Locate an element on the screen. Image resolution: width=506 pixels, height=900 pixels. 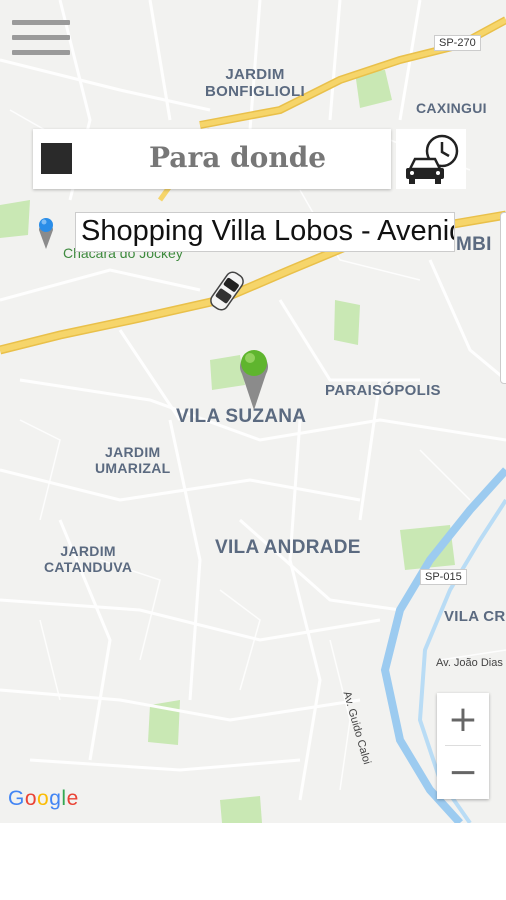
road-label-joao-dias: Av. João Dias is located at coordinates (469, 663).